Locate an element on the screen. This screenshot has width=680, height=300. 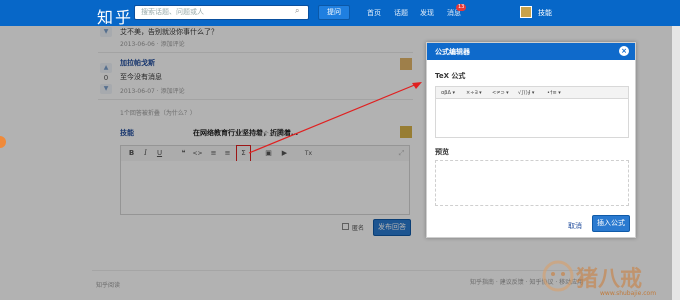
preview-area is located at coordinates (532, 183).